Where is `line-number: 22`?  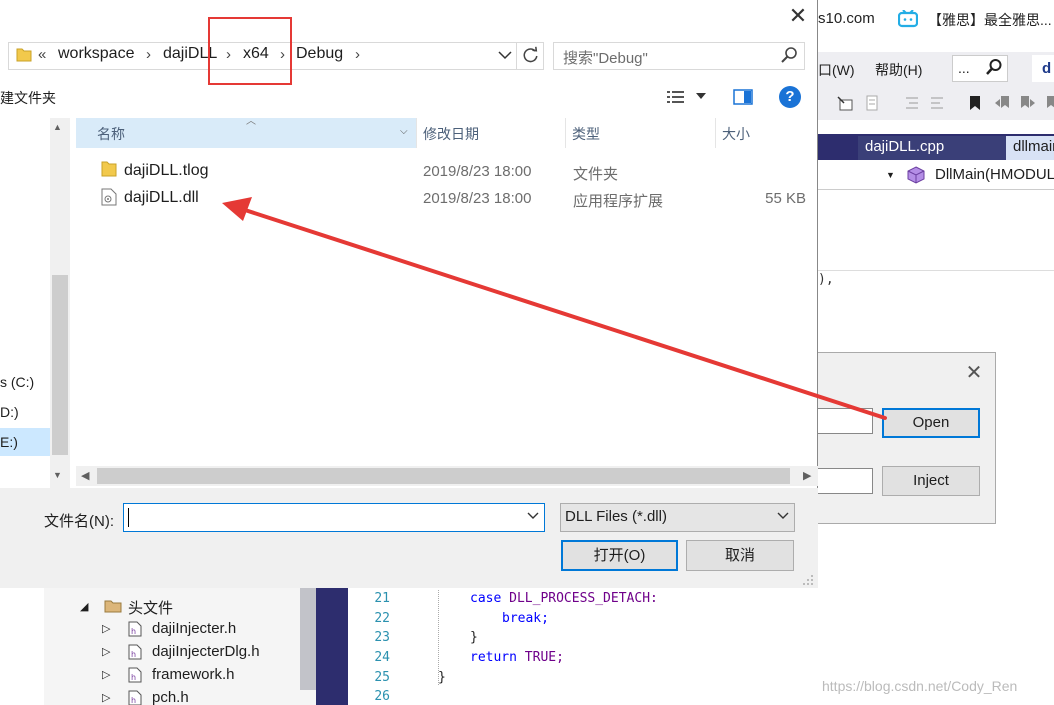 line-number: 22 is located at coordinates (382, 618).